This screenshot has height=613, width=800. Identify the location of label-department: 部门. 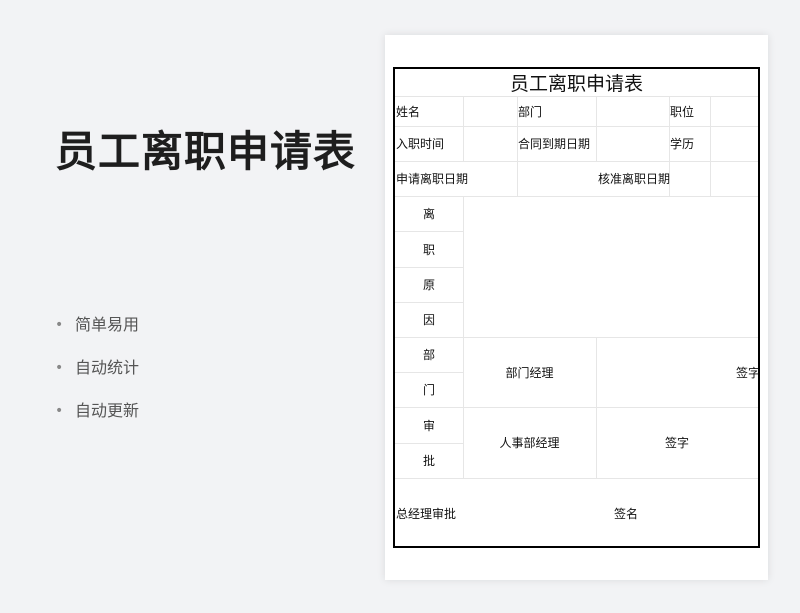
(530, 112).